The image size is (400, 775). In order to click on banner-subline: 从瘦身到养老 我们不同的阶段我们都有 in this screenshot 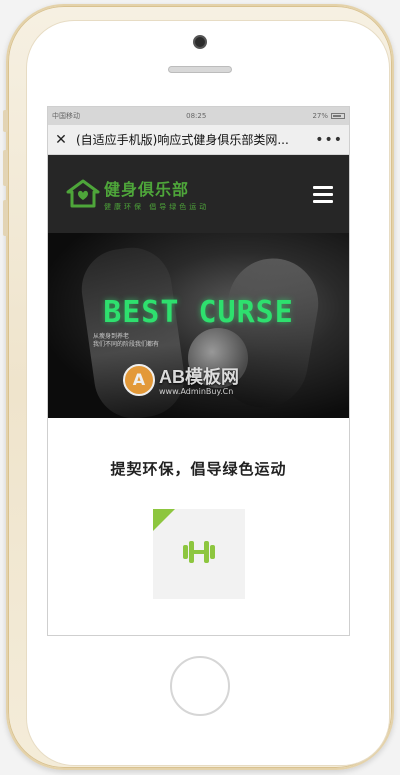, I will do `click(126, 341)`.